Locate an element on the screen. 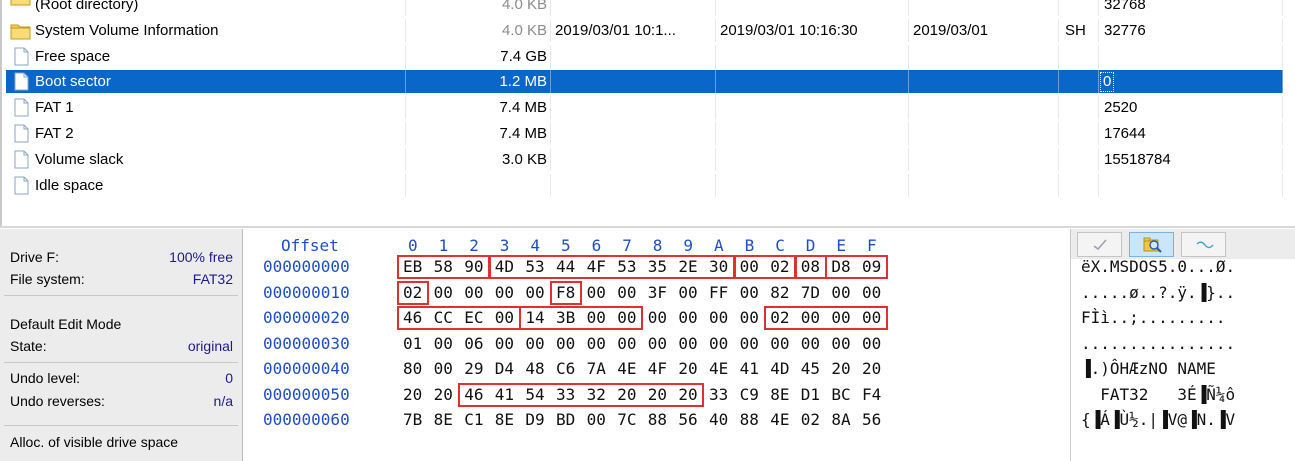  hex-byte: BC is located at coordinates (840, 394).